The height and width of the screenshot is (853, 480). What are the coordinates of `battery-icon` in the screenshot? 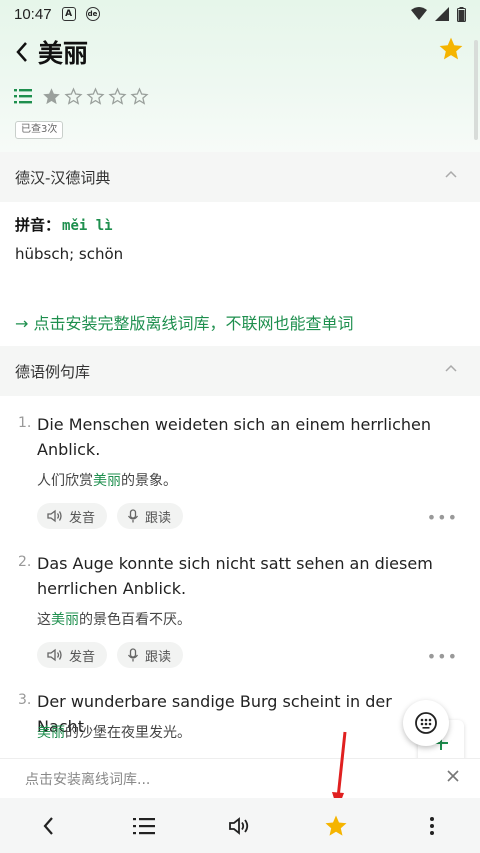 It's located at (461, 14).